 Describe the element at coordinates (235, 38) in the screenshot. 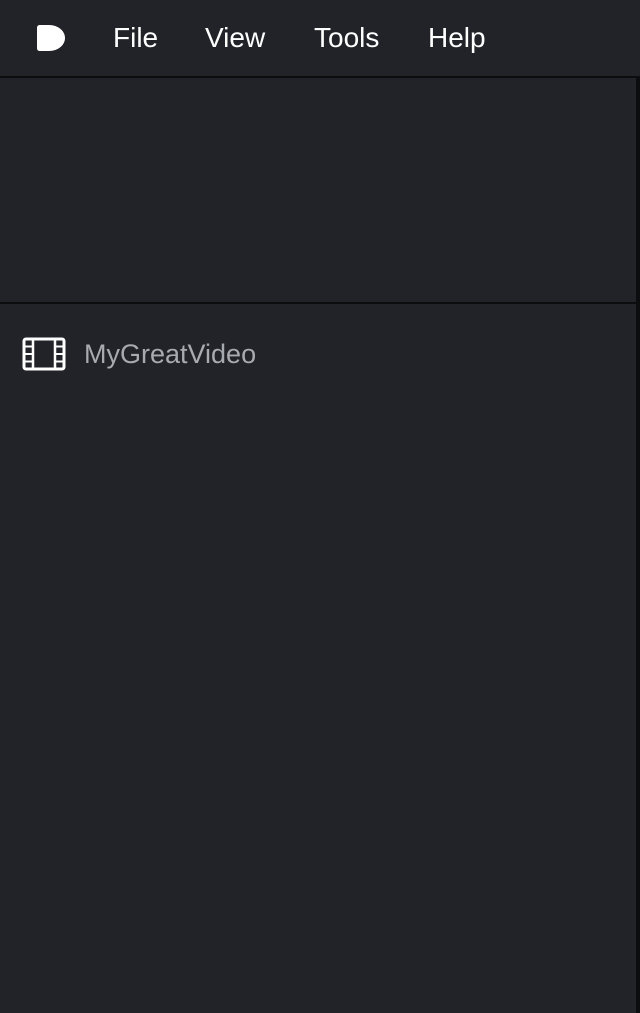

I see `menu-view: View` at that location.